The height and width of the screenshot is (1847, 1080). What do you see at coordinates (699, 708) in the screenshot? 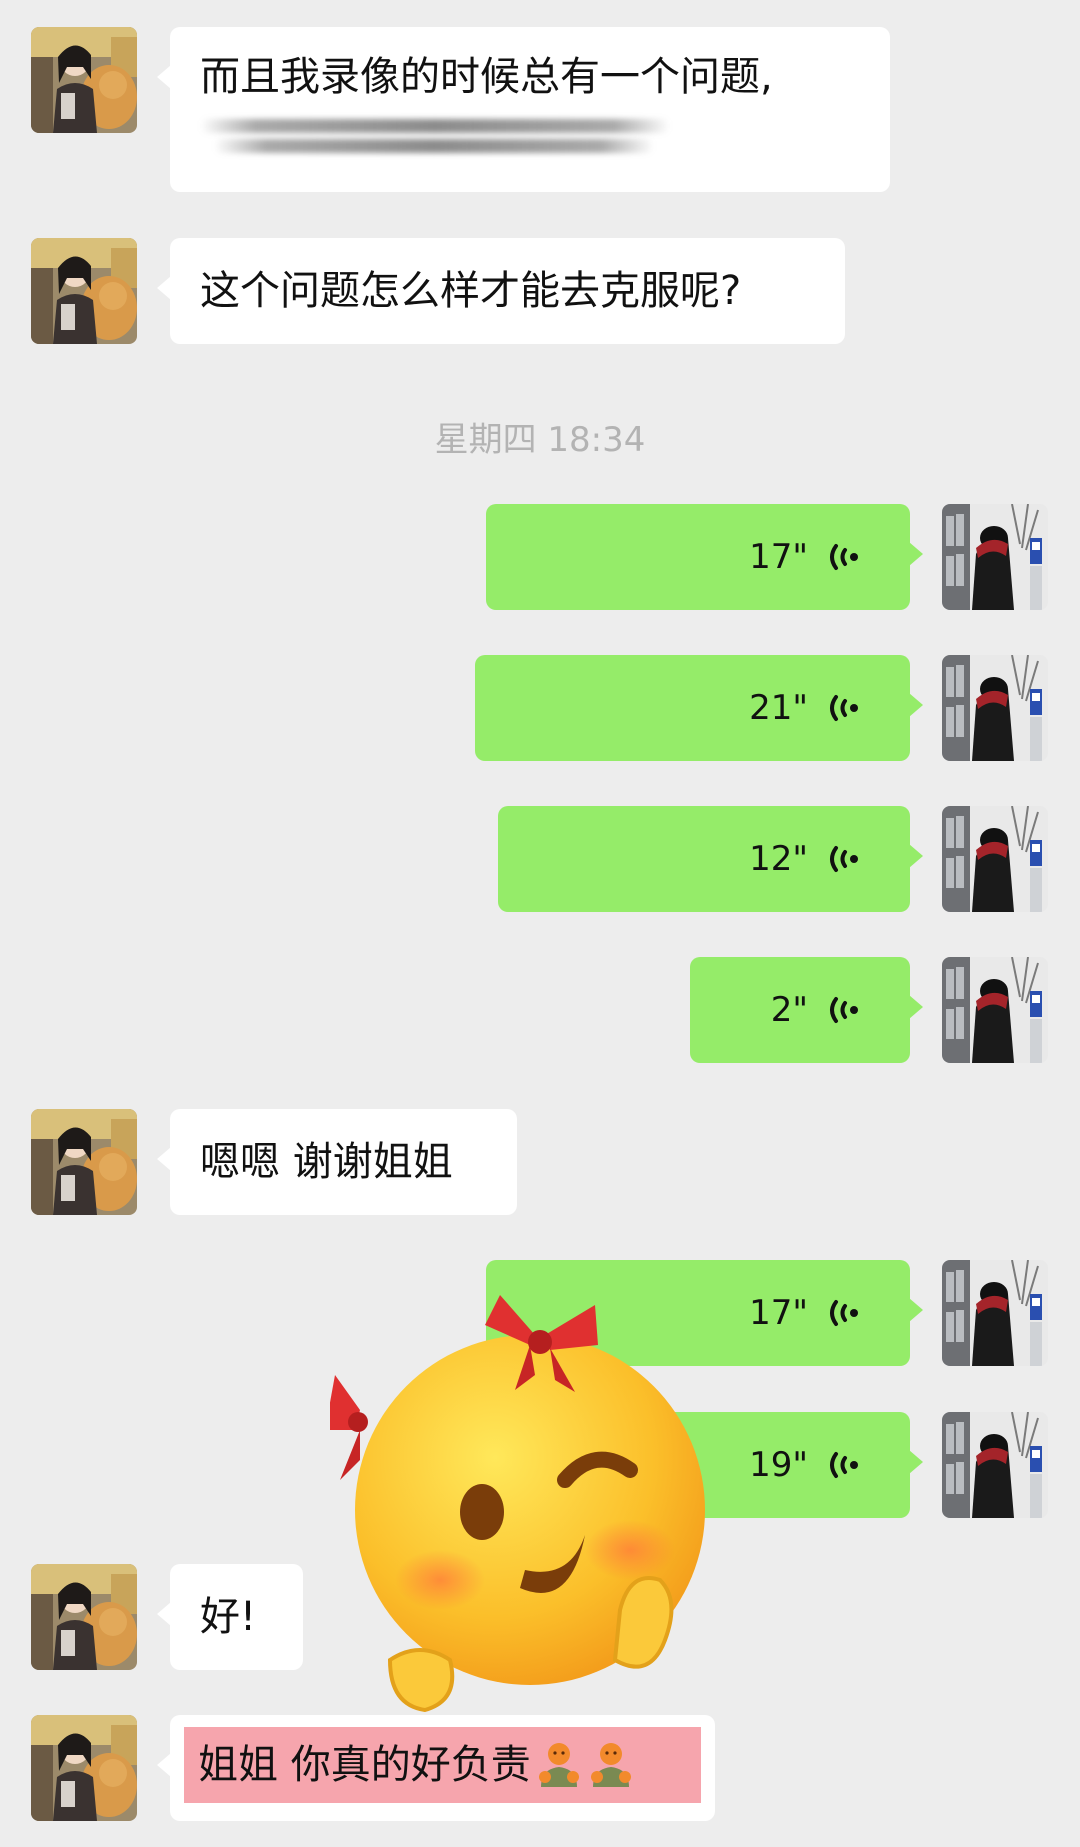
I see `voice-message-bubble: 21"` at bounding box center [699, 708].